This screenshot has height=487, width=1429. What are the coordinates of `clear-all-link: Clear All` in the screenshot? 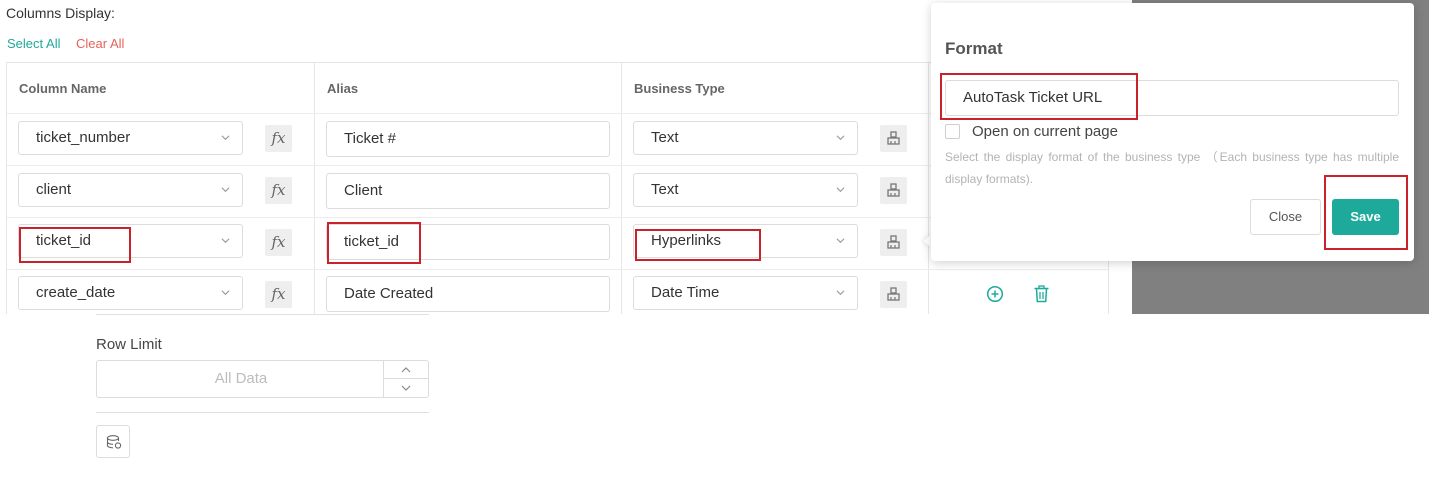 It's located at (100, 43).